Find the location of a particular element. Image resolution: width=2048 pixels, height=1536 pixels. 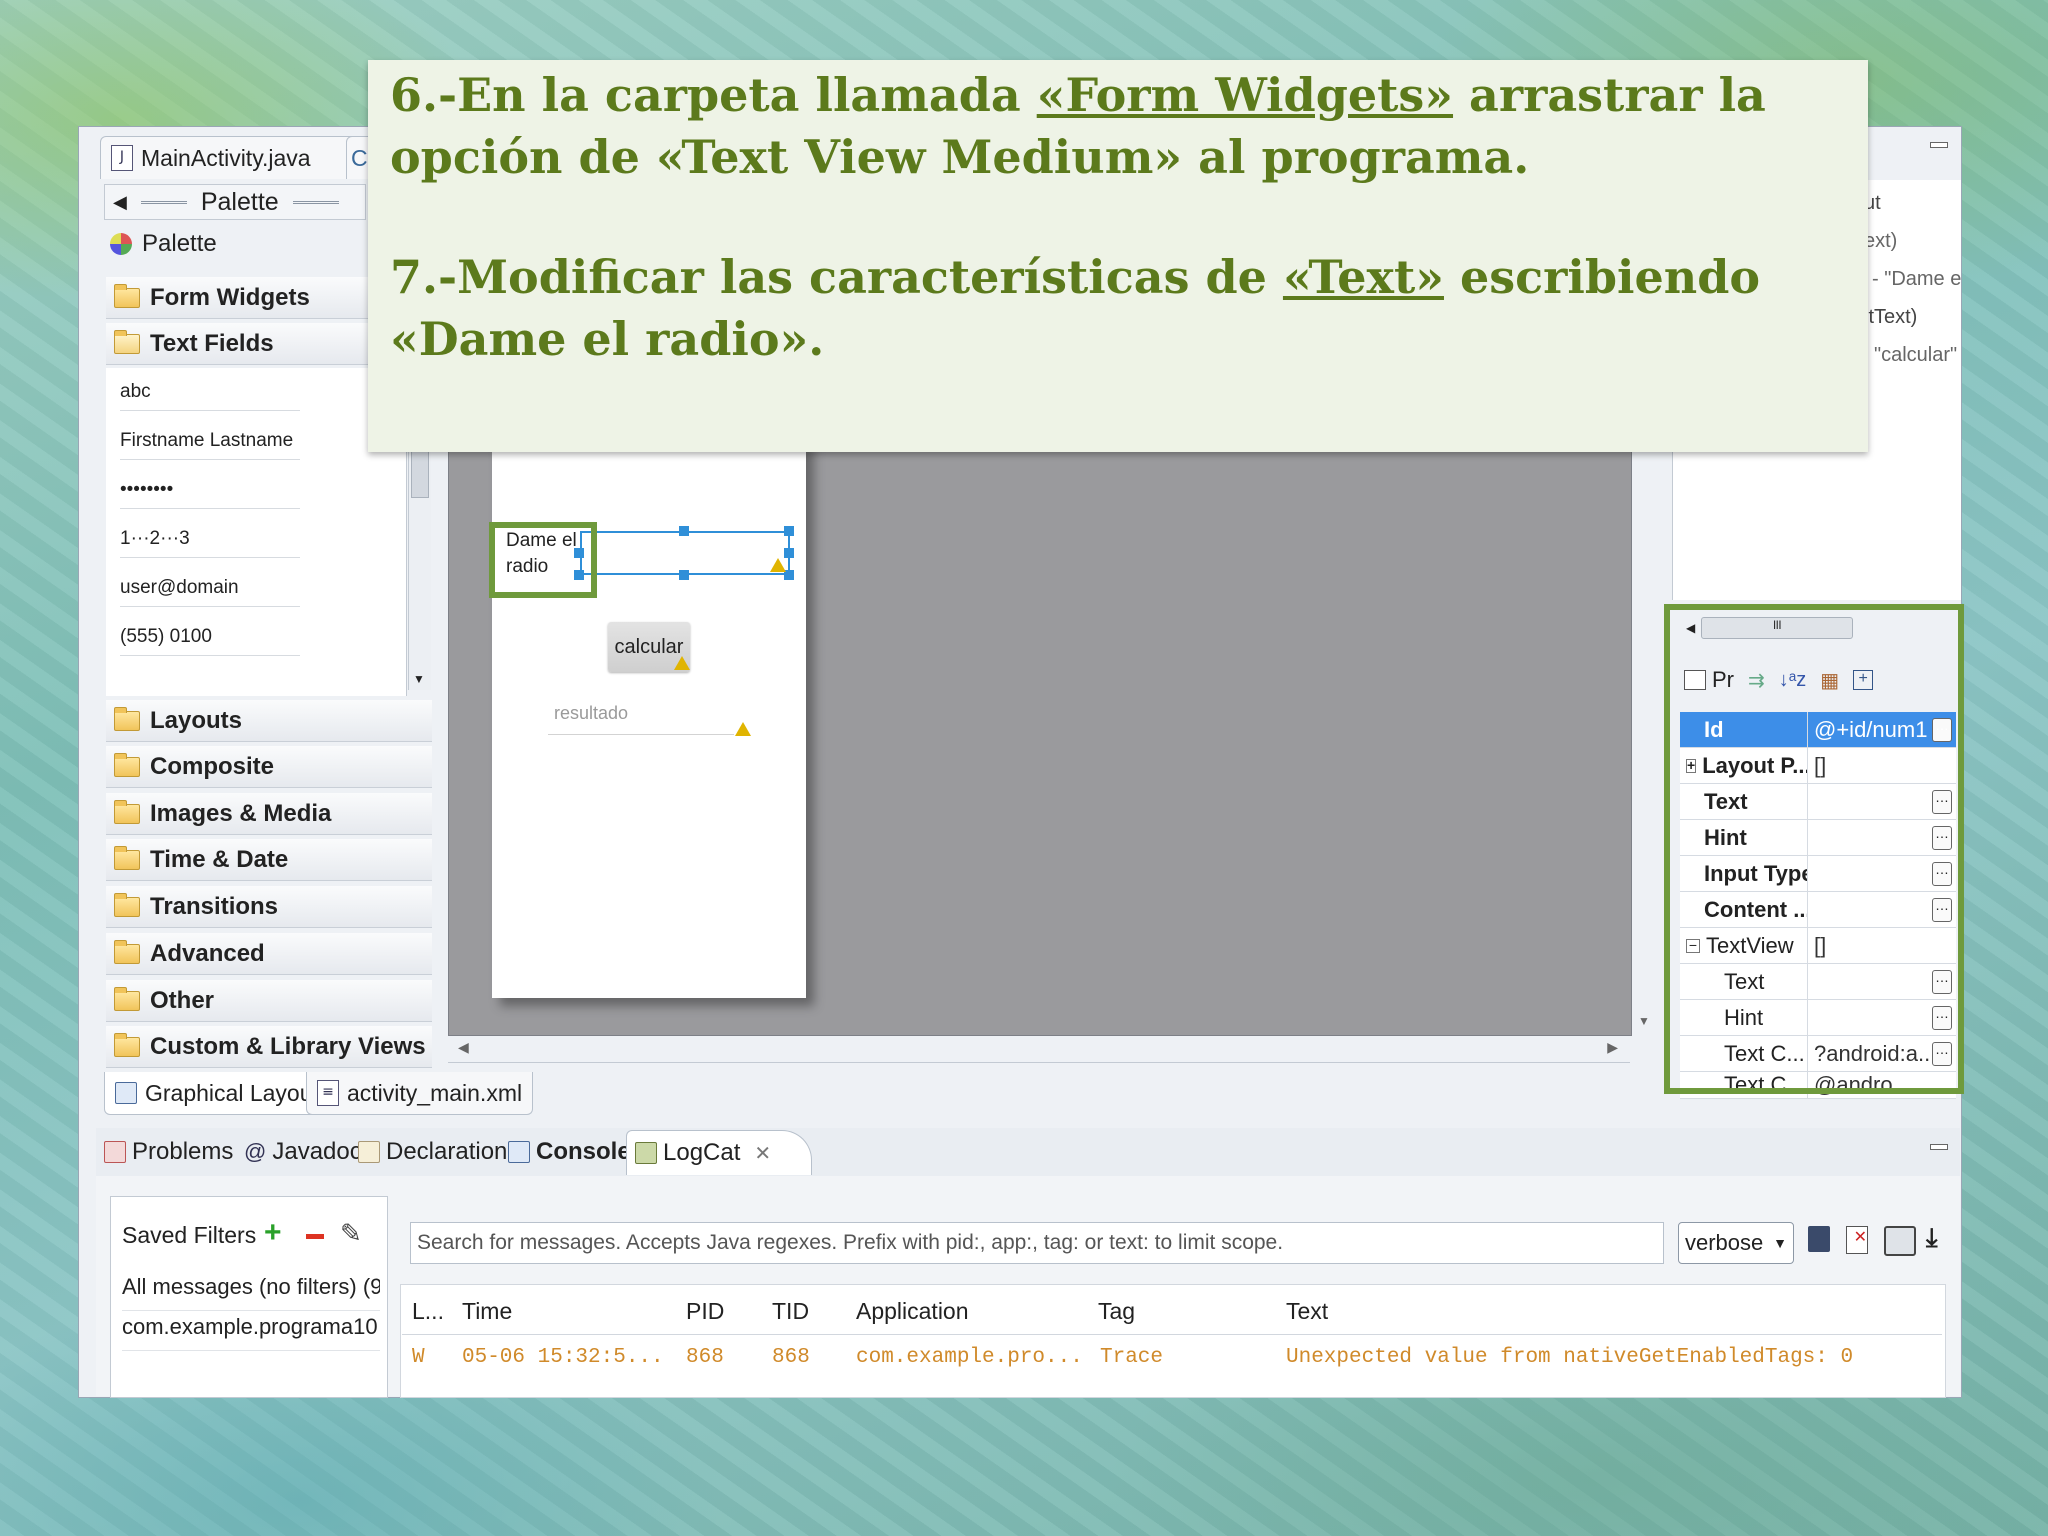

palette-folder-time-date: Time & Date is located at coordinates (269, 860).